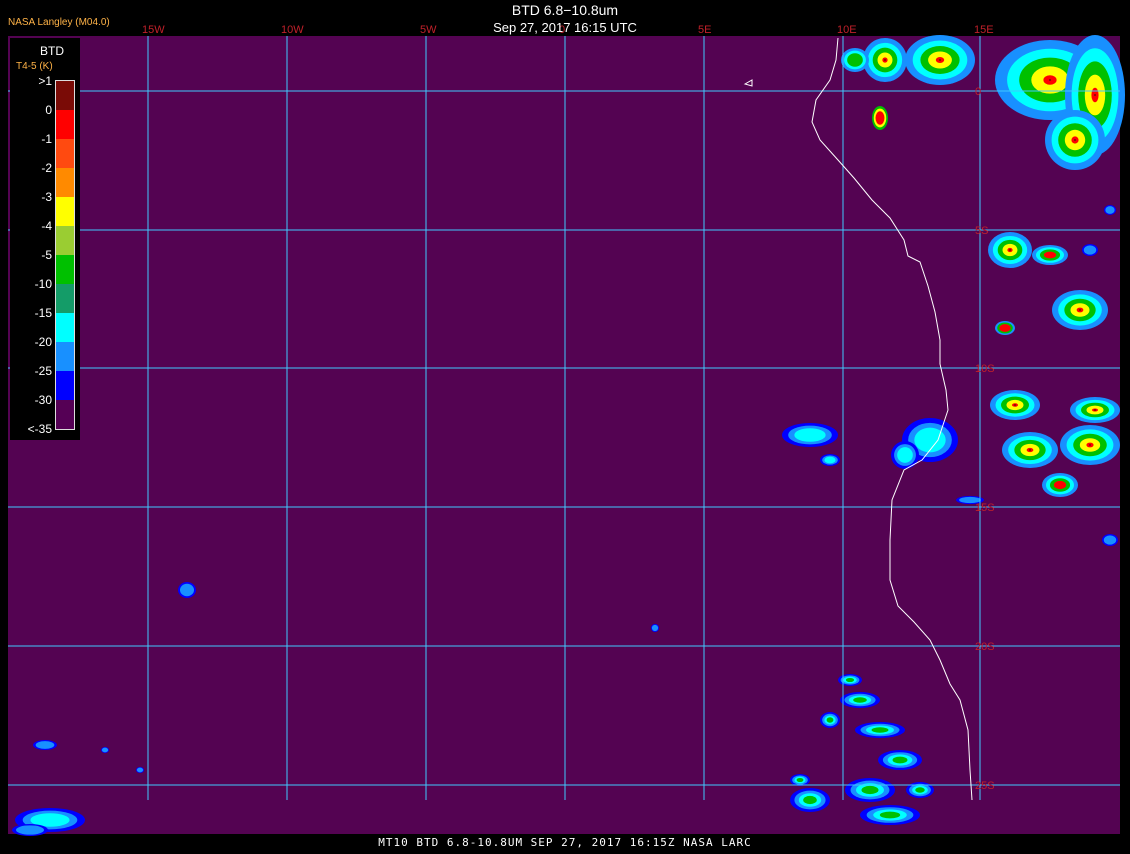  What do you see at coordinates (46, 168) in the screenshot?
I see `legend-tick: -2` at bounding box center [46, 168].